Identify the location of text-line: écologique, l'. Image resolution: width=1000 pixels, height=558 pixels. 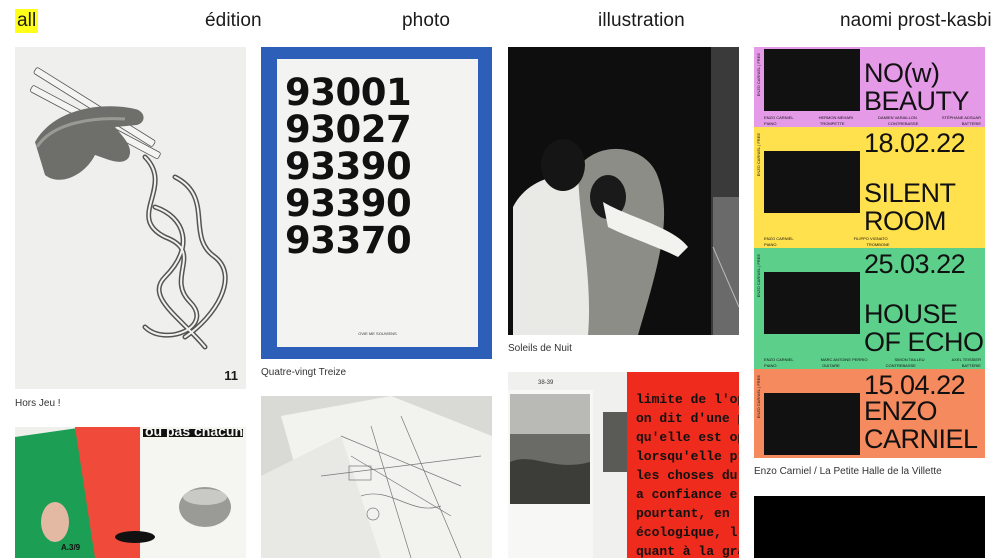
(687, 532).